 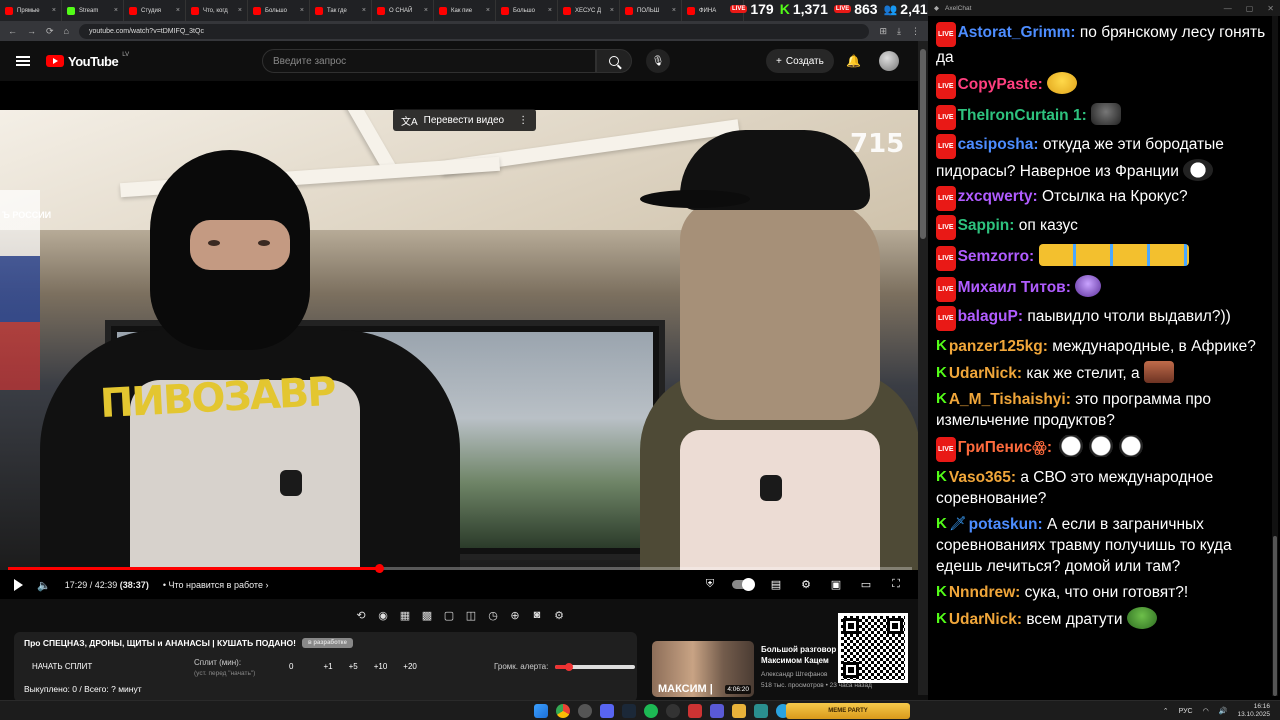 I want to click on chat-username: Михаил Титов:, so click(x=1017, y=287).